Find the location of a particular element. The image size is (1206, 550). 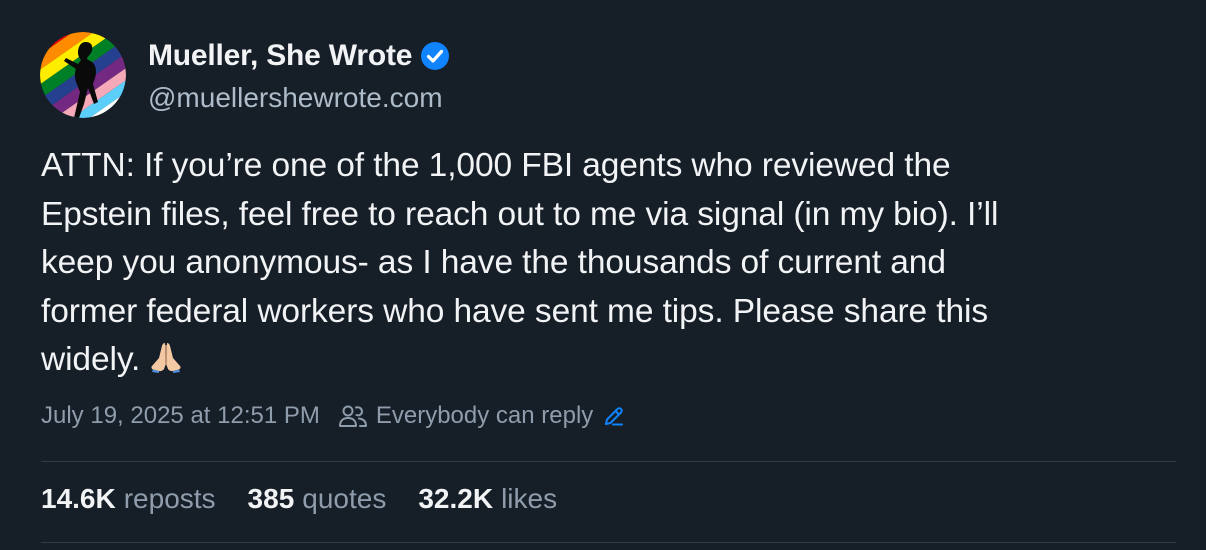

quotes-count: 385 is located at coordinates (271, 498).